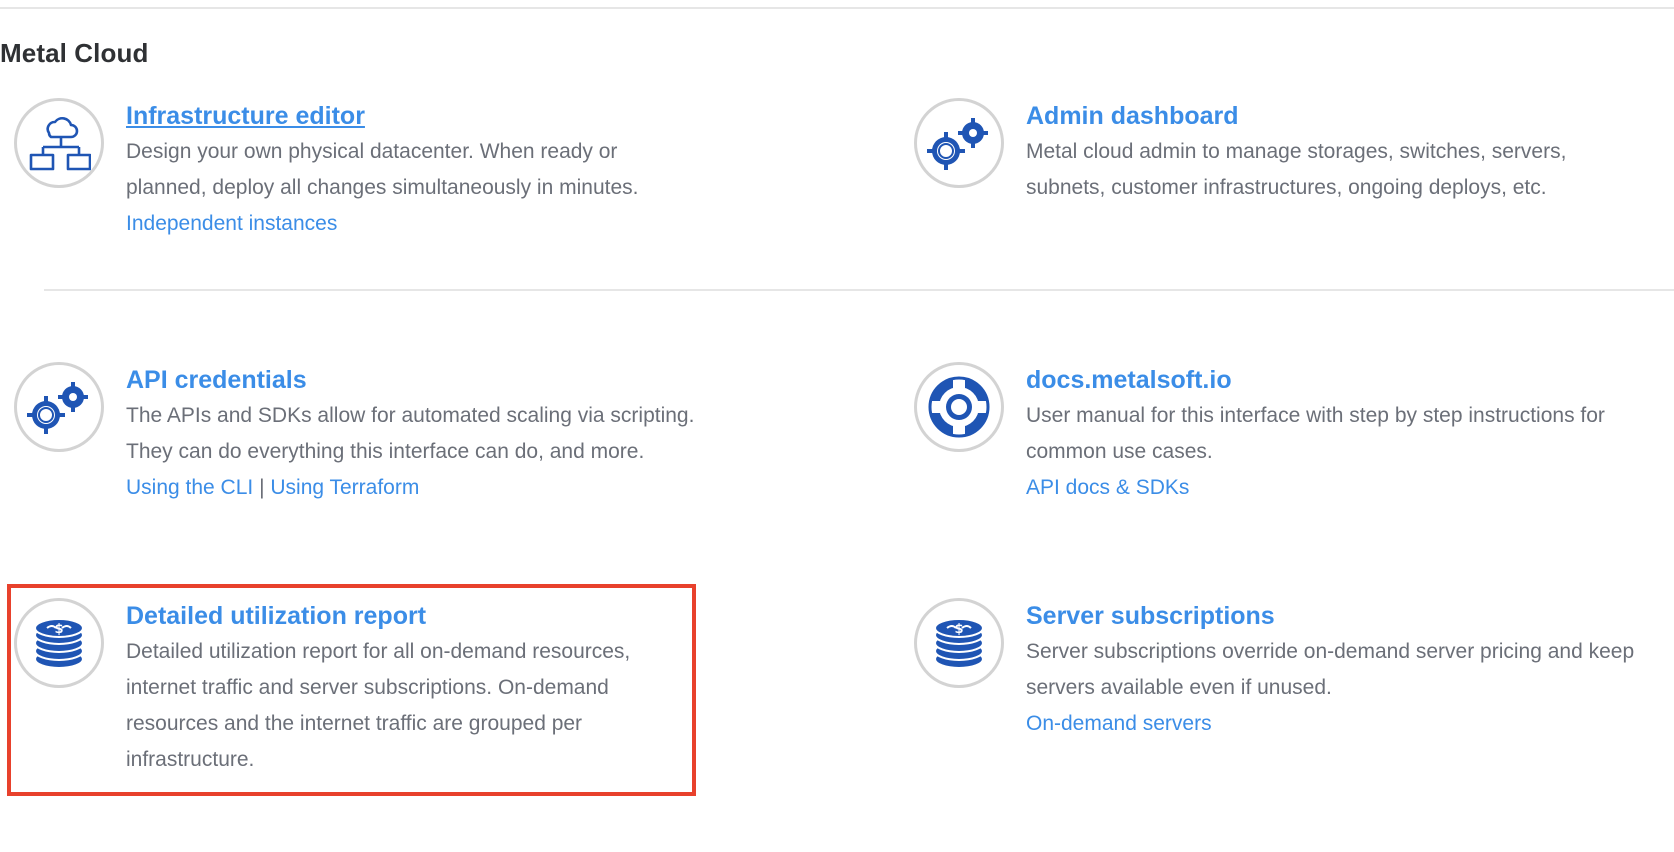 The width and height of the screenshot is (1674, 852). What do you see at coordinates (859, 290) in the screenshot?
I see `section-divider` at bounding box center [859, 290].